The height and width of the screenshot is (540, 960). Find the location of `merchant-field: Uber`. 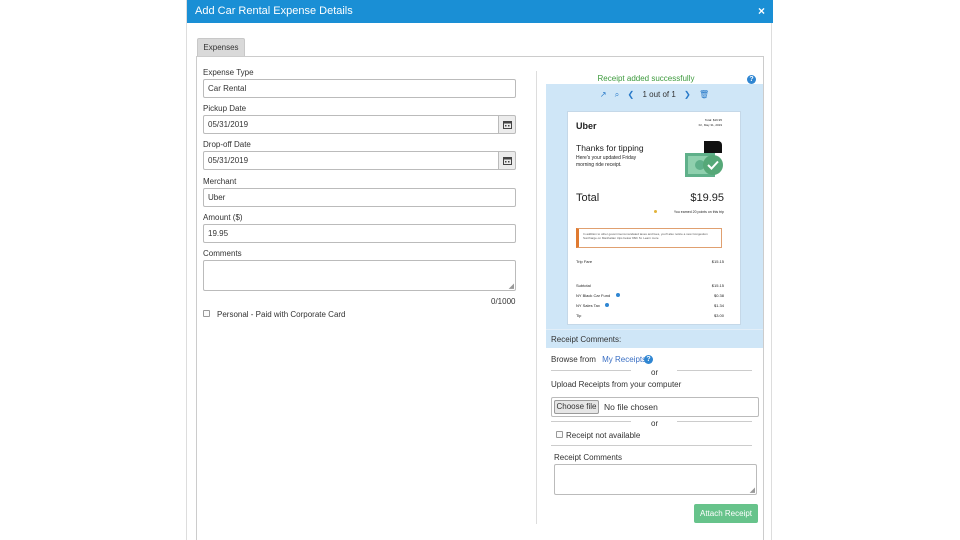

merchant-field: Uber is located at coordinates (359, 197).